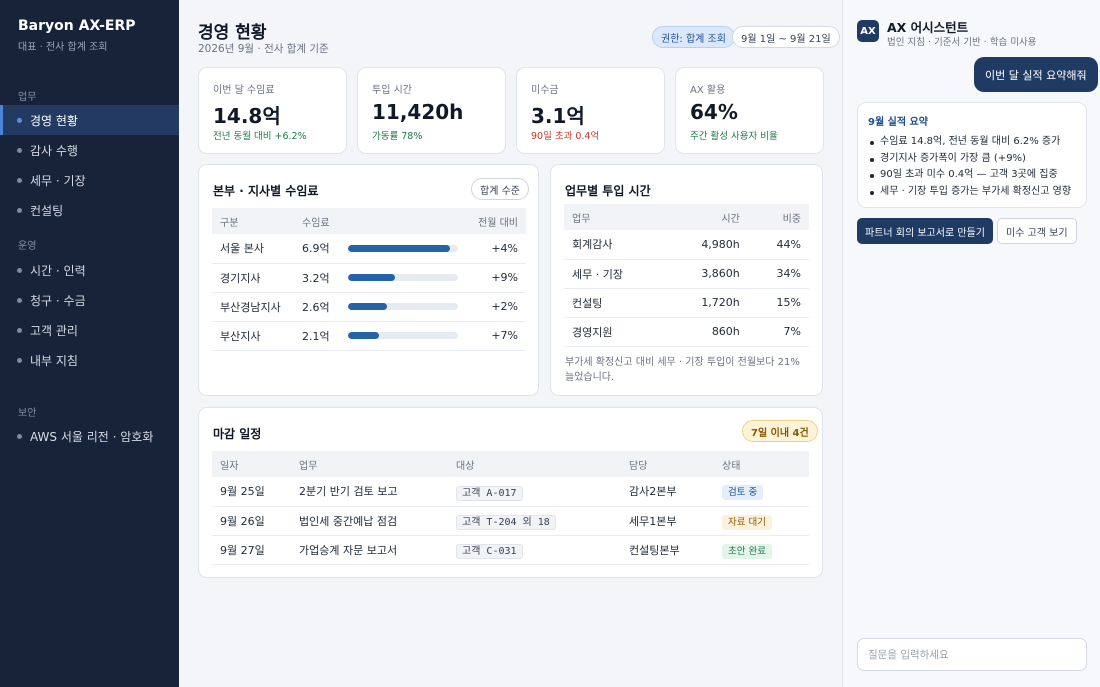  I want to click on bar-cell, so click(404, 307).